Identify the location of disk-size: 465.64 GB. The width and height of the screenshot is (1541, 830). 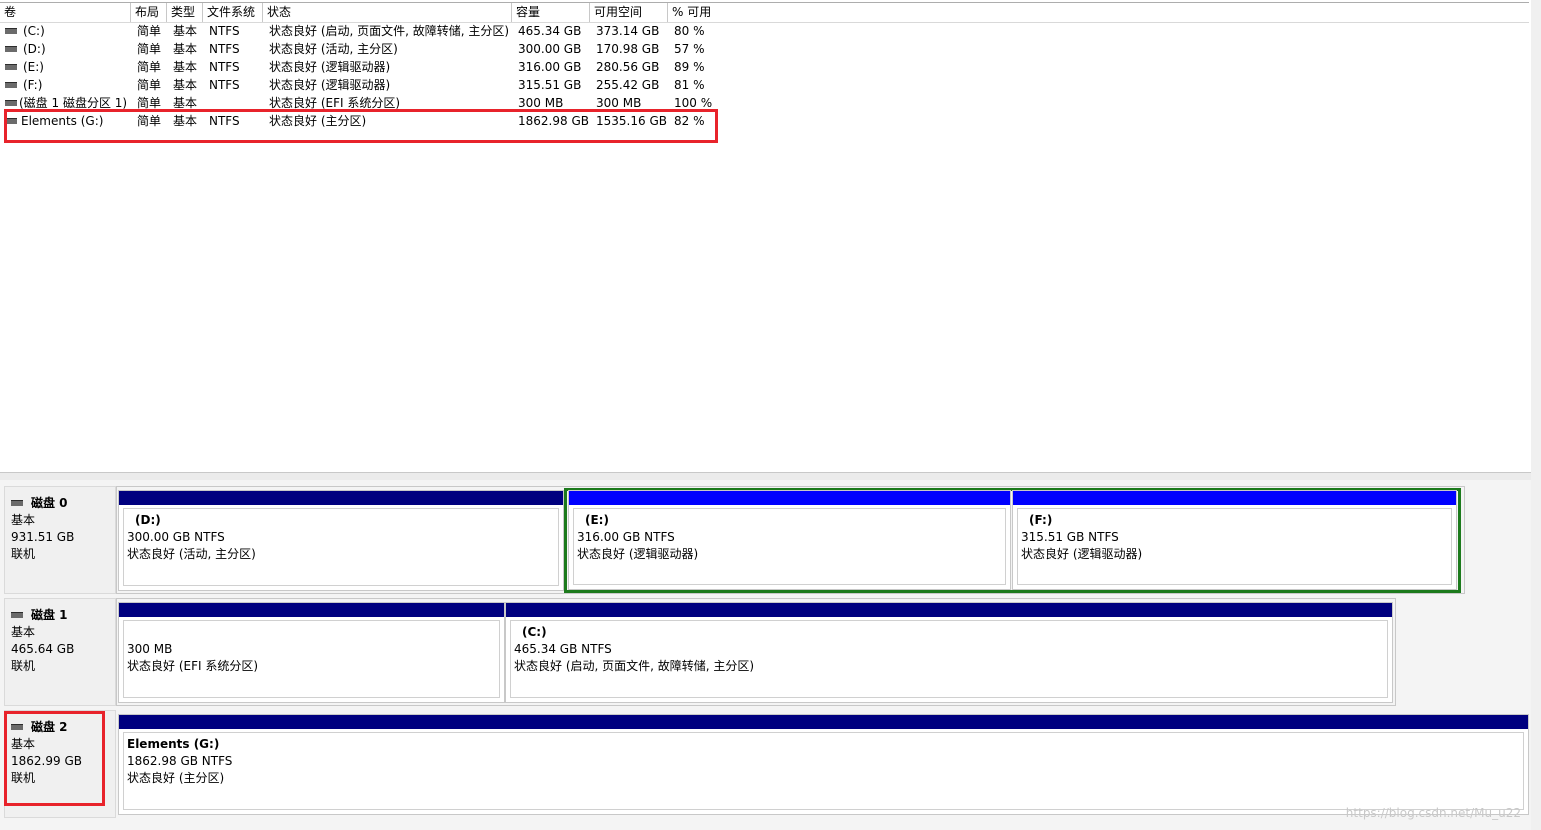
(43, 649).